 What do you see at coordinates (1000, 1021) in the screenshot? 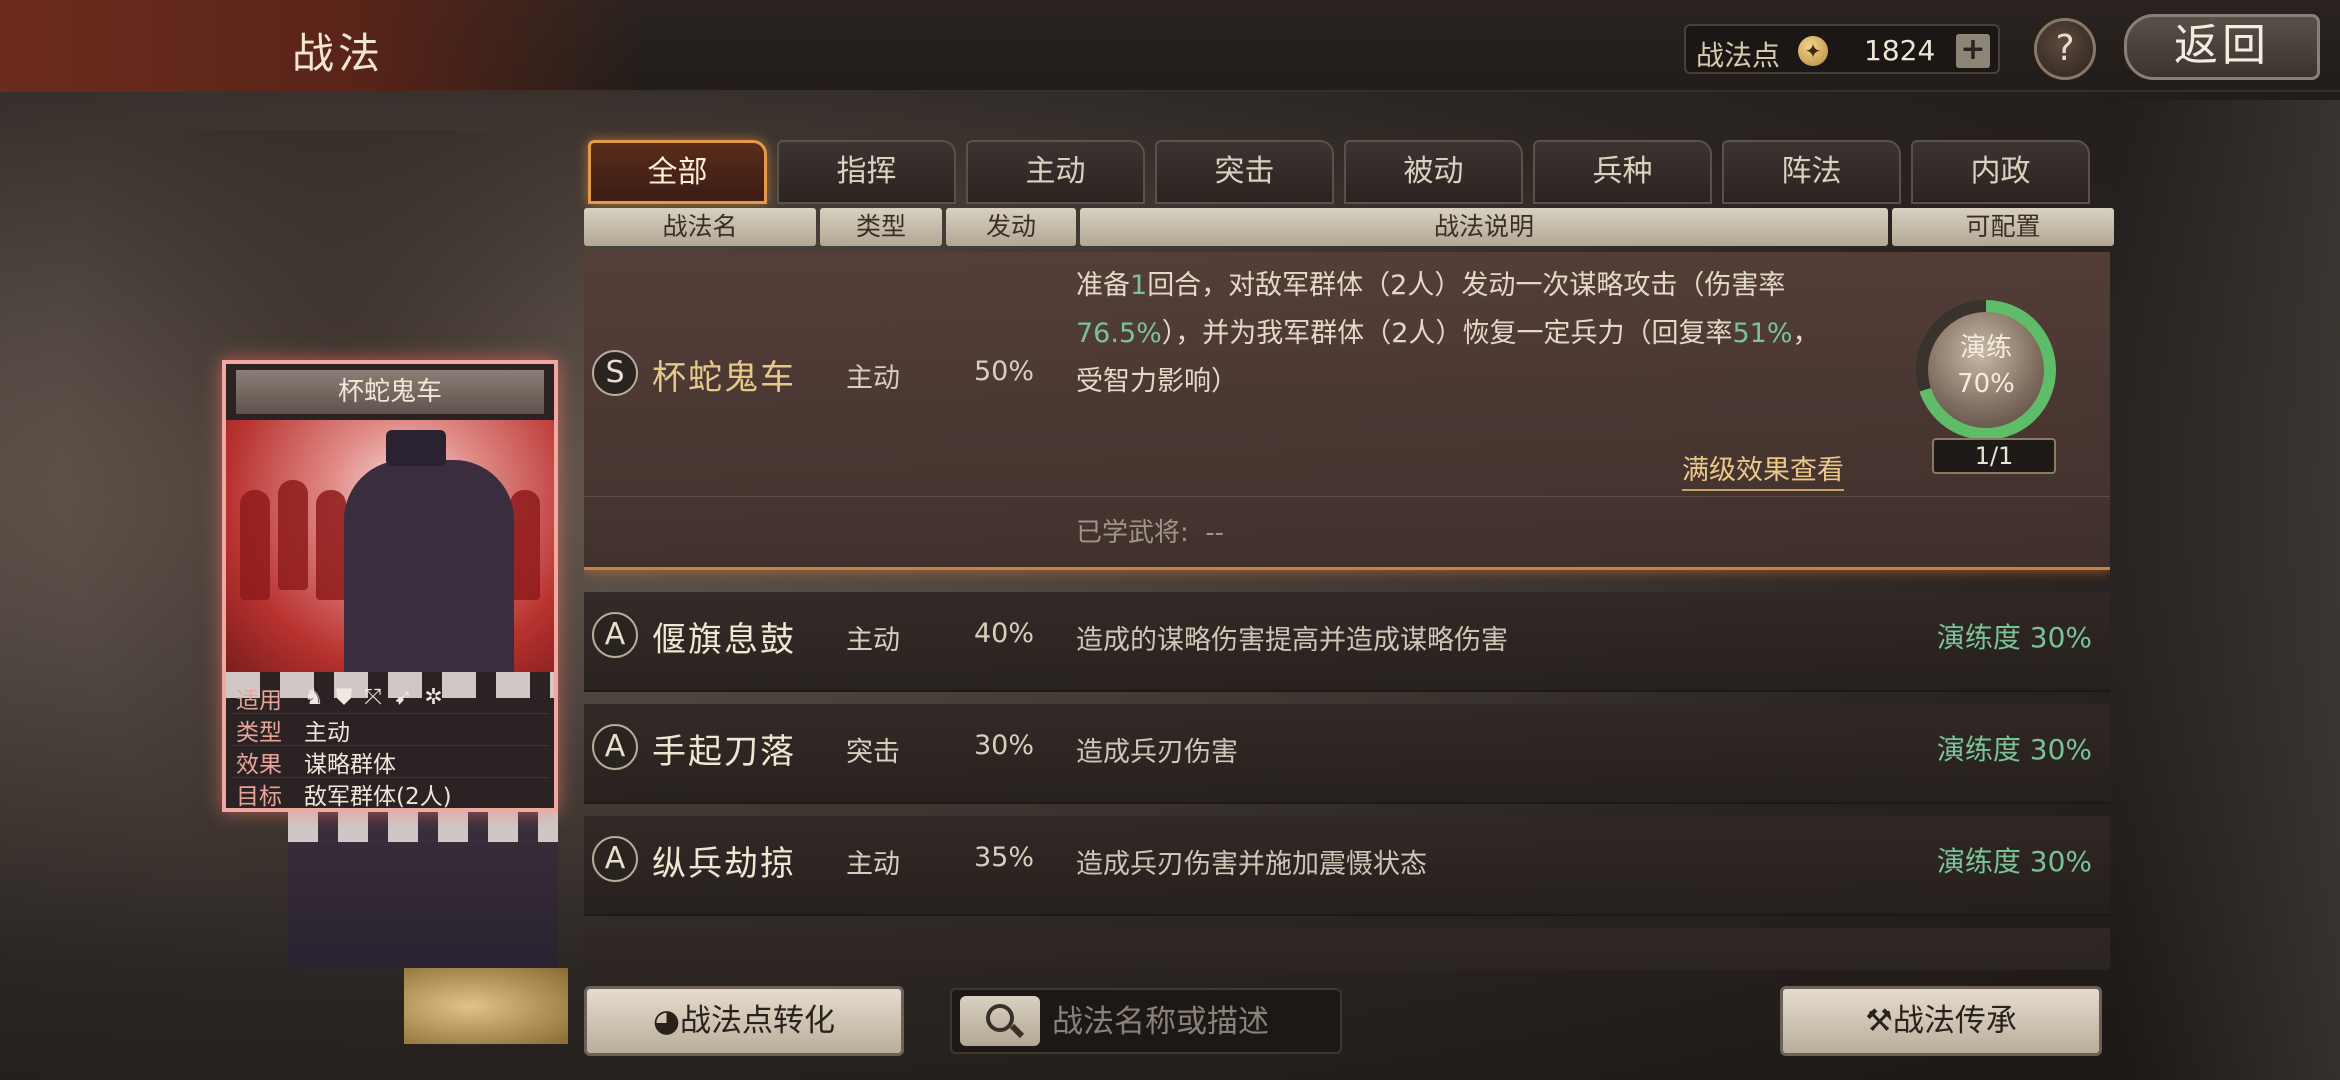
I see `search-icon` at bounding box center [1000, 1021].